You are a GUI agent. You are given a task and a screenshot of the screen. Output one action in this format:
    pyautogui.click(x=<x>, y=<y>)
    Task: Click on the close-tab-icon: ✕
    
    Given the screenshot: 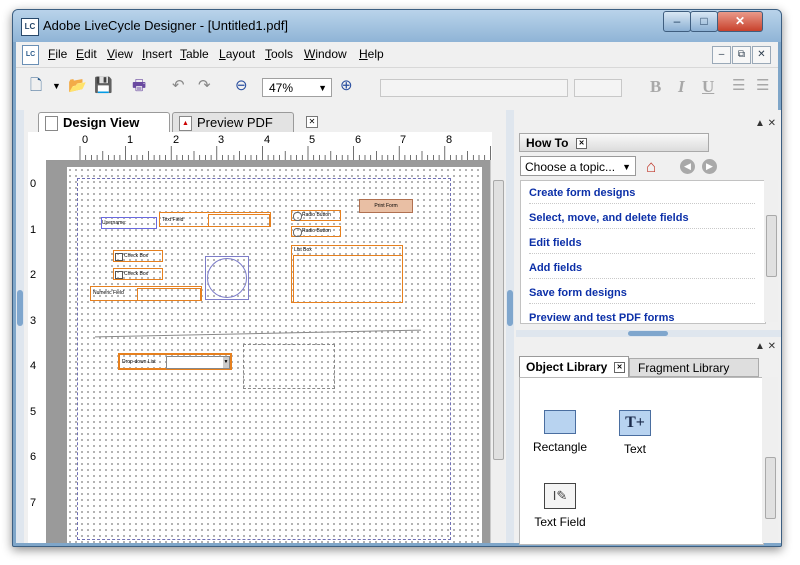 What is the action you would take?
    pyautogui.click(x=312, y=122)
    